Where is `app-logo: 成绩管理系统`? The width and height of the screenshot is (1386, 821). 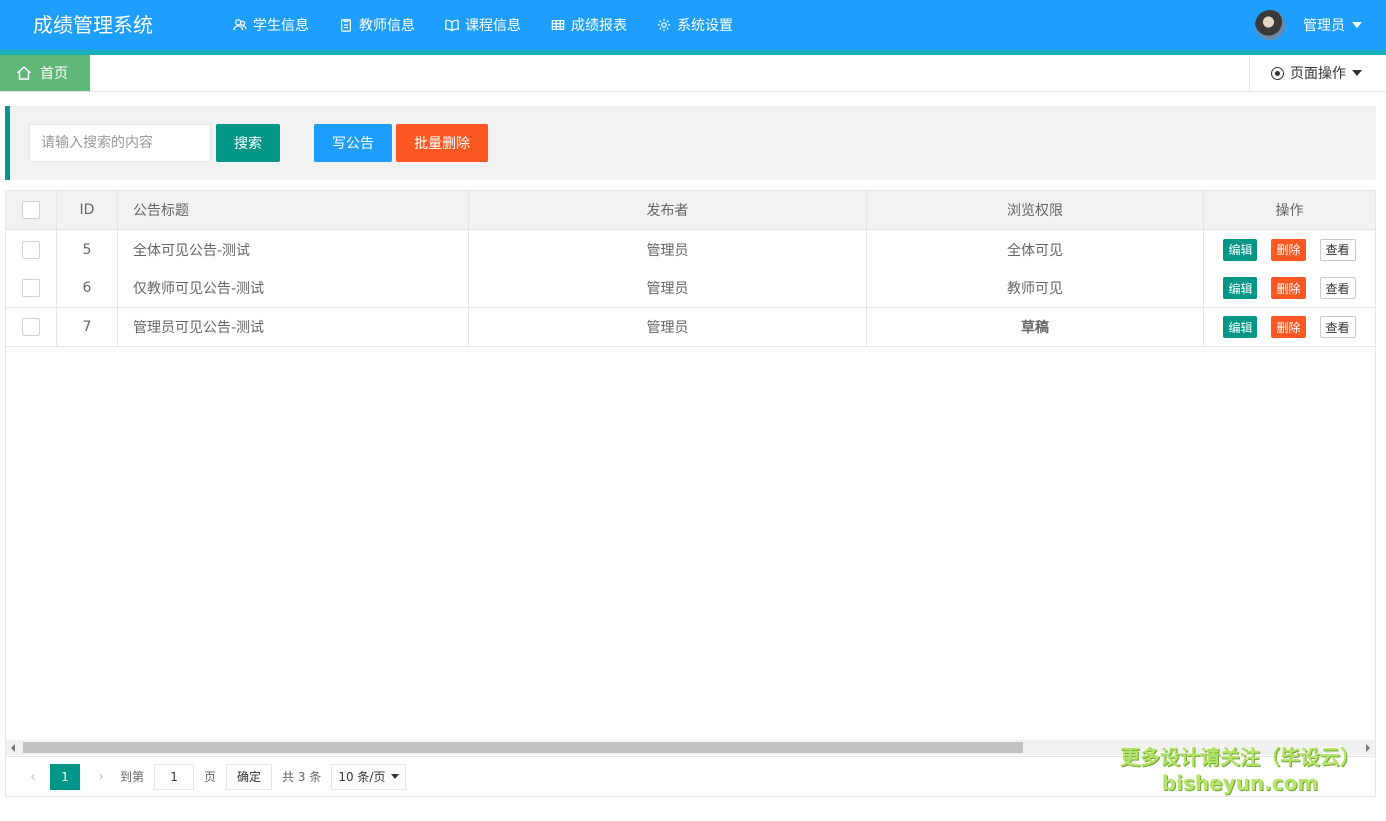
app-logo: 成绩管理系统 is located at coordinates (93, 25).